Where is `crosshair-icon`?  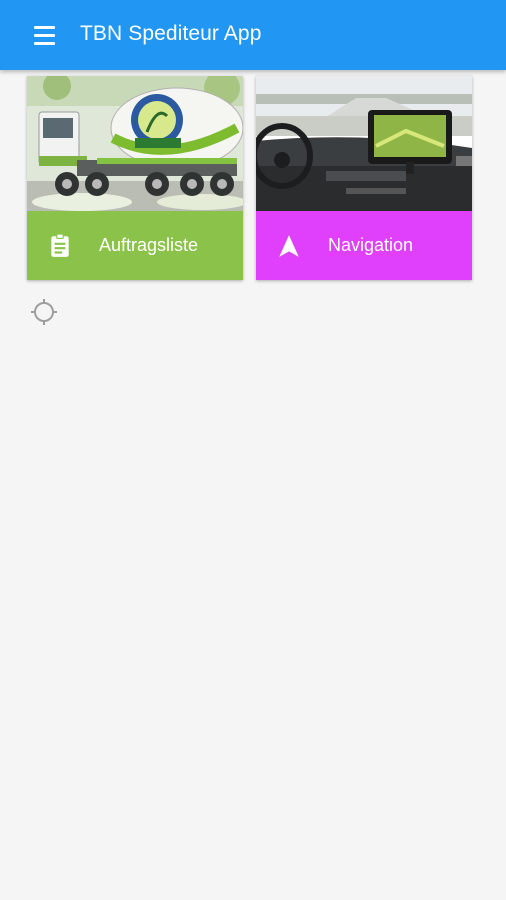 crosshair-icon is located at coordinates (44, 312).